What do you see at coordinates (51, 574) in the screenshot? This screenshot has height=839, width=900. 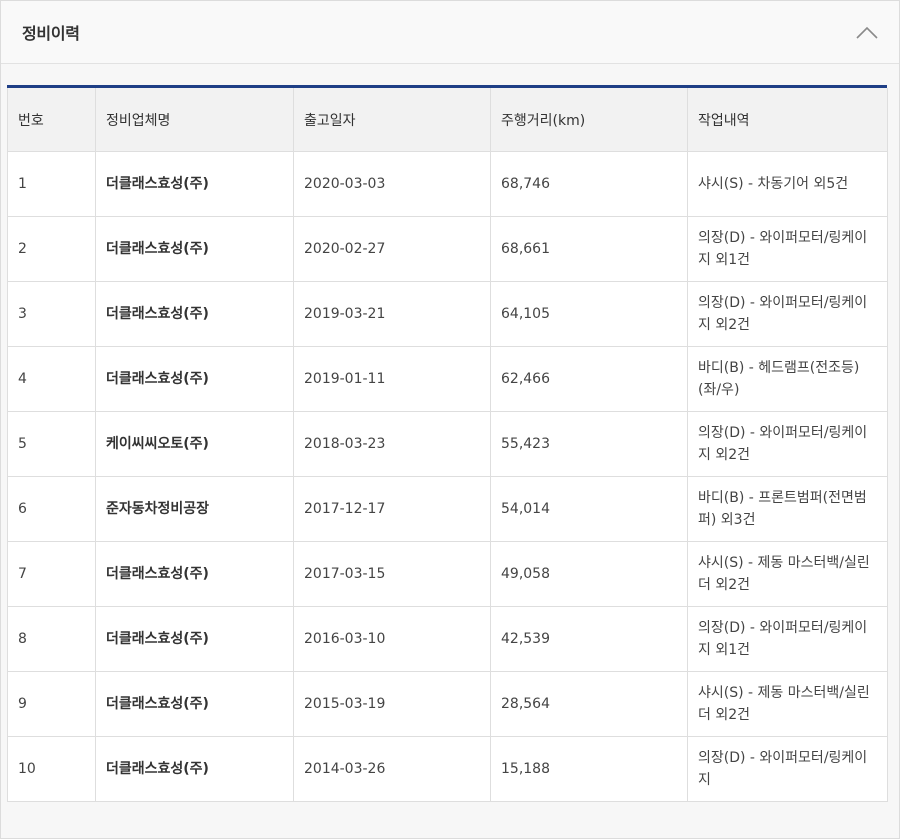 I see `cell-no: 7` at bounding box center [51, 574].